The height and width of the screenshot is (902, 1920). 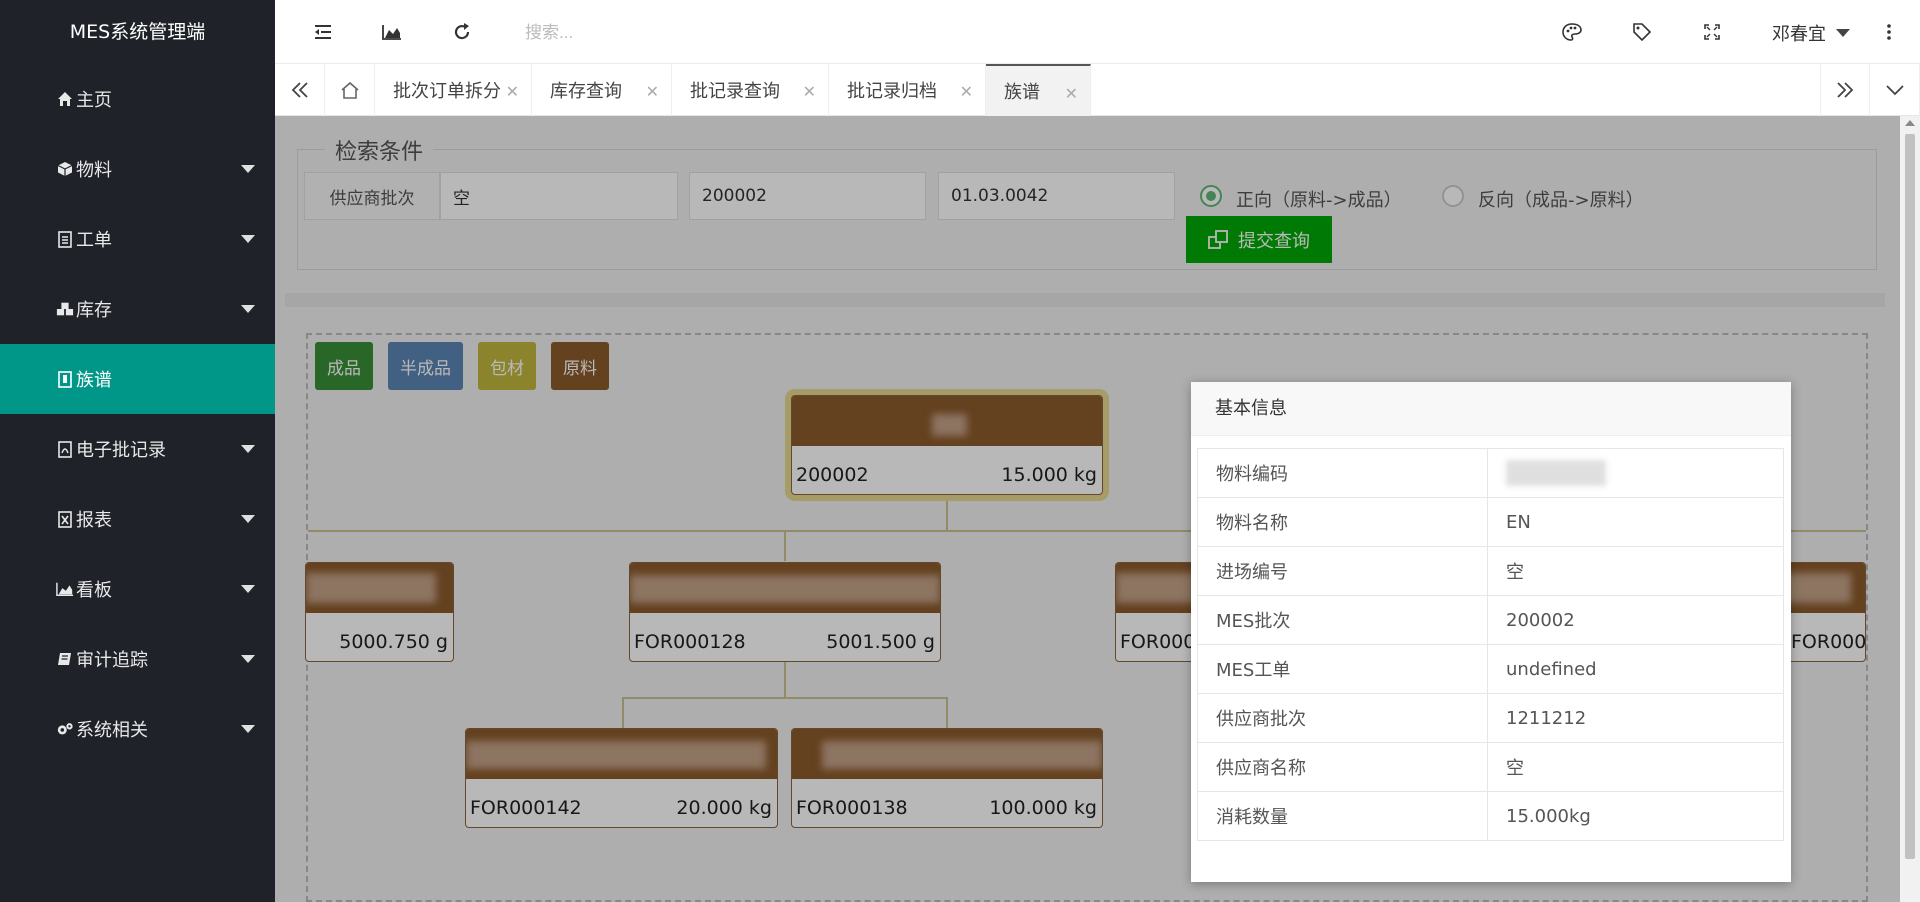 What do you see at coordinates (1342, 571) in the screenshot?
I see `info-key: 进场编号` at bounding box center [1342, 571].